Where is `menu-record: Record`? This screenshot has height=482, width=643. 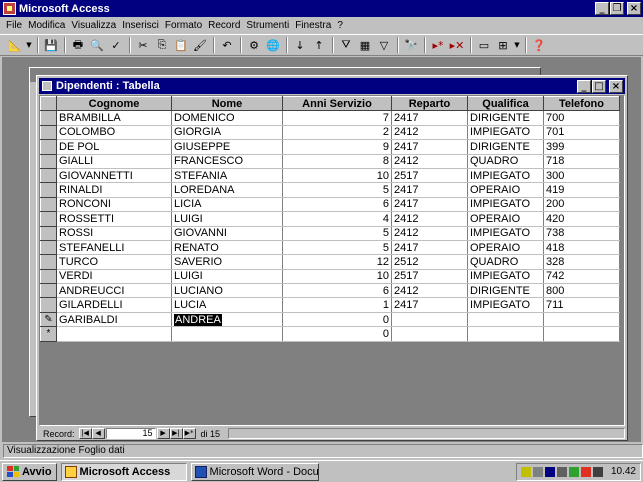 menu-record: Record is located at coordinates (224, 25).